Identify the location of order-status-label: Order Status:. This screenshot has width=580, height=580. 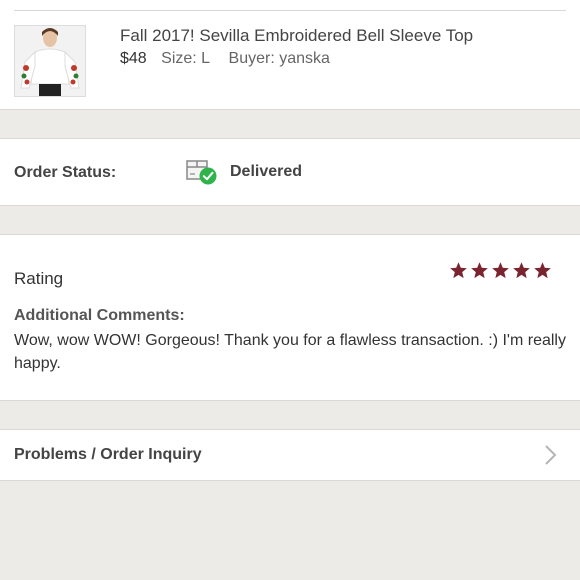
(65, 172).